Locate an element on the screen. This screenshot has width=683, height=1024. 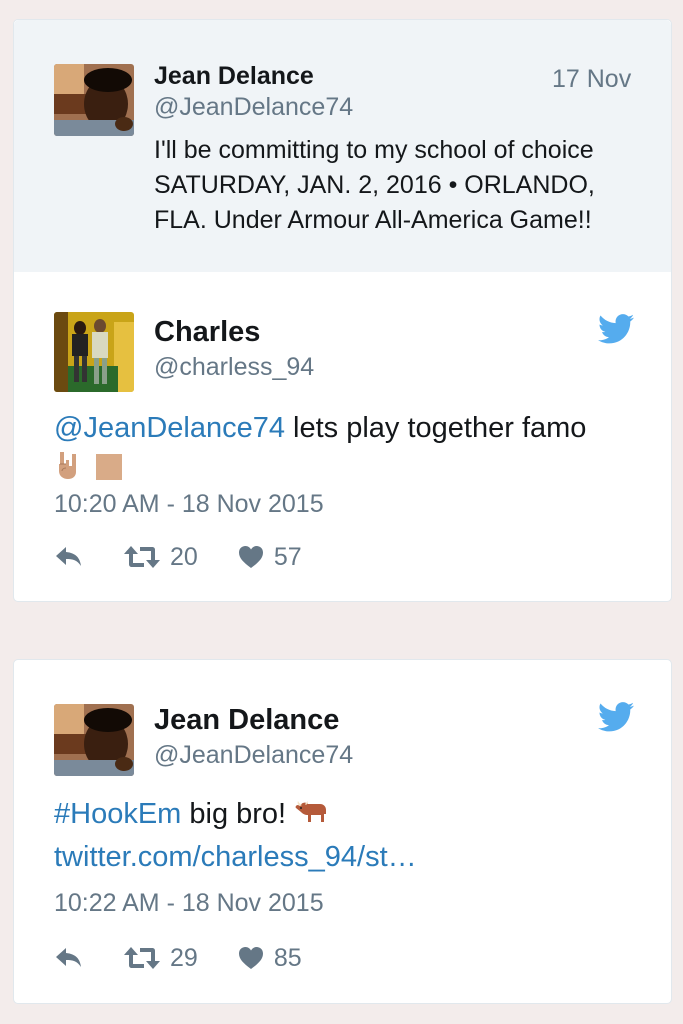
sign-of-horns-emoji is located at coordinates (67, 471).